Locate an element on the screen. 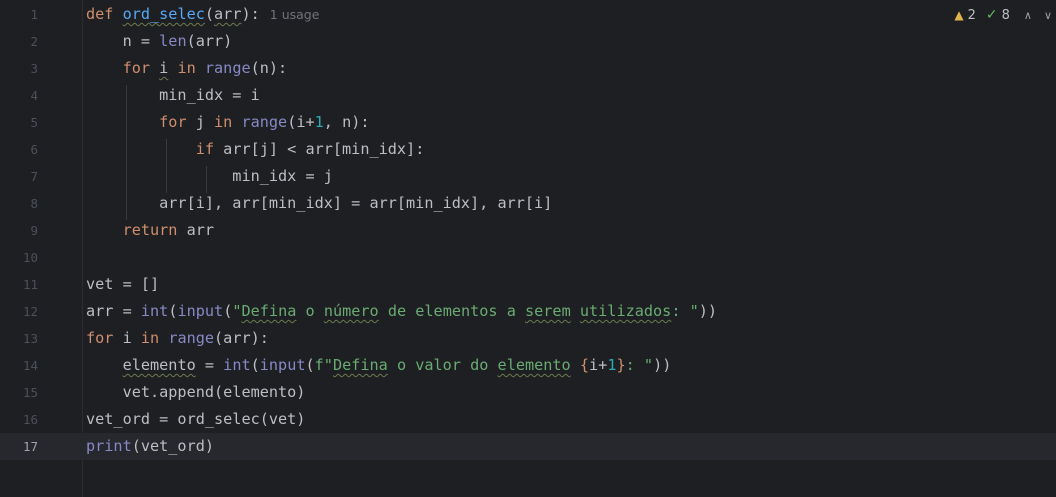 This screenshot has height=497, width=1056. code-text: for i in range(n): is located at coordinates (187, 68).